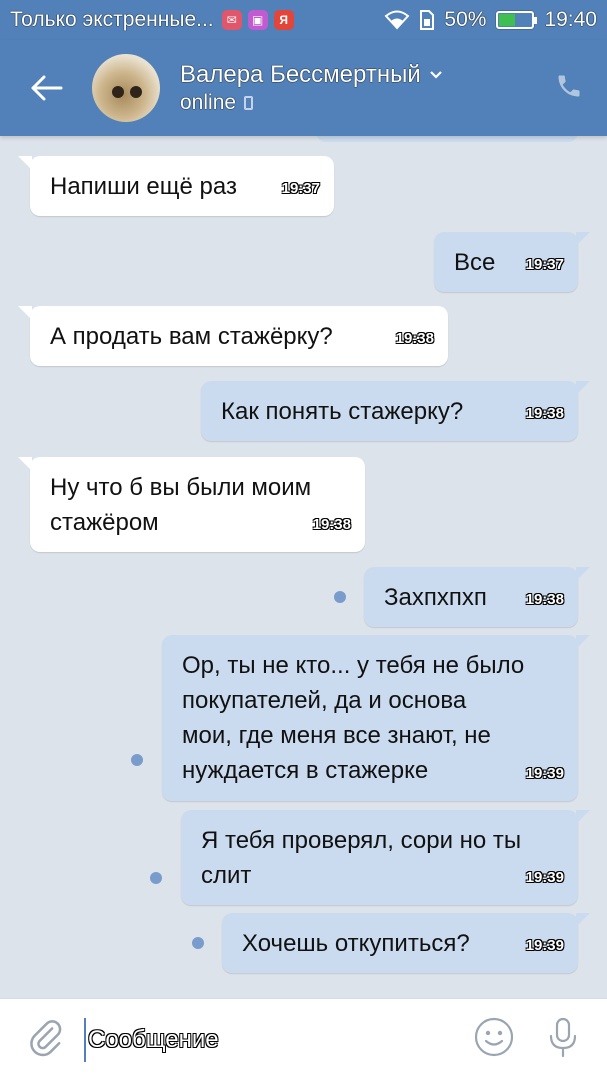  I want to click on previous-message-fragment, so click(447, 139).